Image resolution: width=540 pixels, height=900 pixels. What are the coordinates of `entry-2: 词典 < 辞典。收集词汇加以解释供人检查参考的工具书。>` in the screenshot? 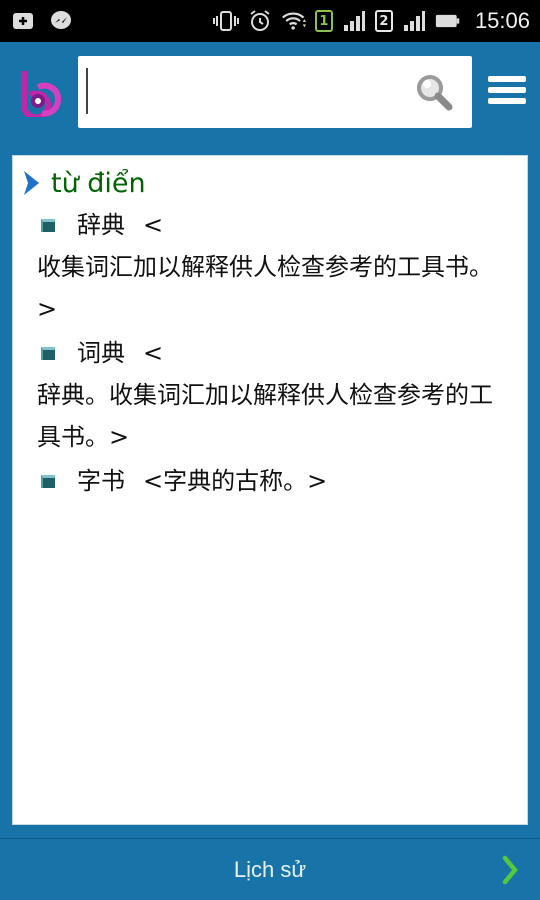 It's located at (269, 395).